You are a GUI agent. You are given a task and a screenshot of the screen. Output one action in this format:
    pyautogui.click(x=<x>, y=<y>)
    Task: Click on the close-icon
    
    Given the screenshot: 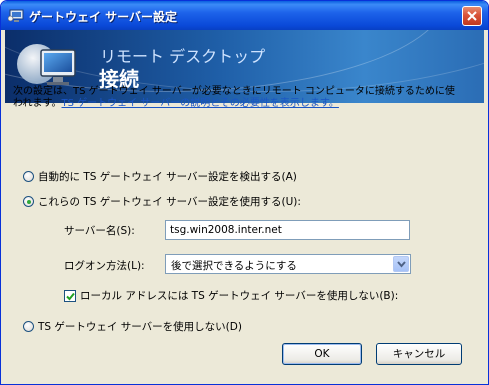 What is the action you would take?
    pyautogui.click(x=472, y=16)
    